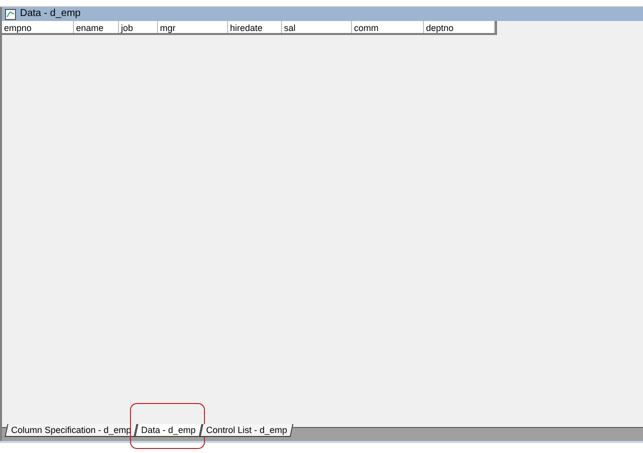 Image resolution: width=643 pixels, height=453 pixels. What do you see at coordinates (50, 14) in the screenshot?
I see `panel-title: Data - d_emp` at bounding box center [50, 14].